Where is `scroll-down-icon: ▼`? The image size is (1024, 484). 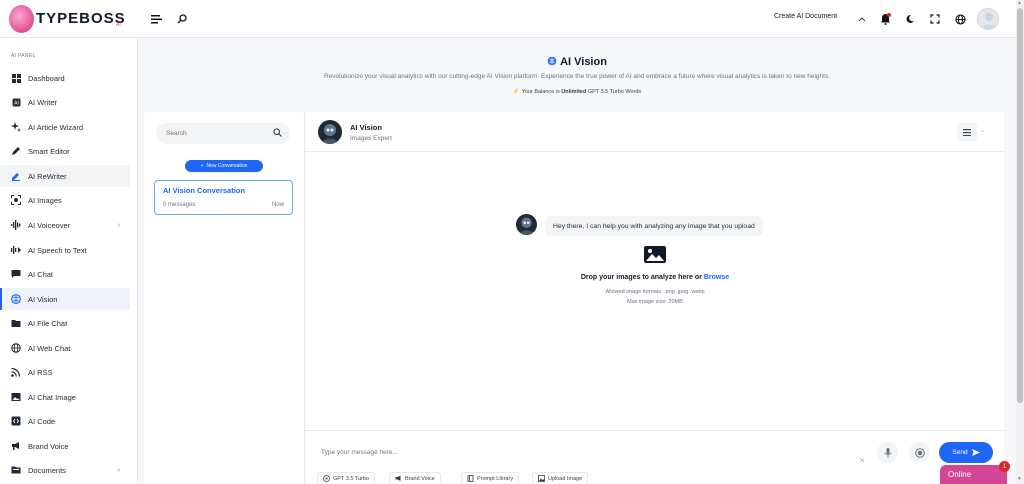
scroll-down-icon: ▼ is located at coordinates (1019, 479).